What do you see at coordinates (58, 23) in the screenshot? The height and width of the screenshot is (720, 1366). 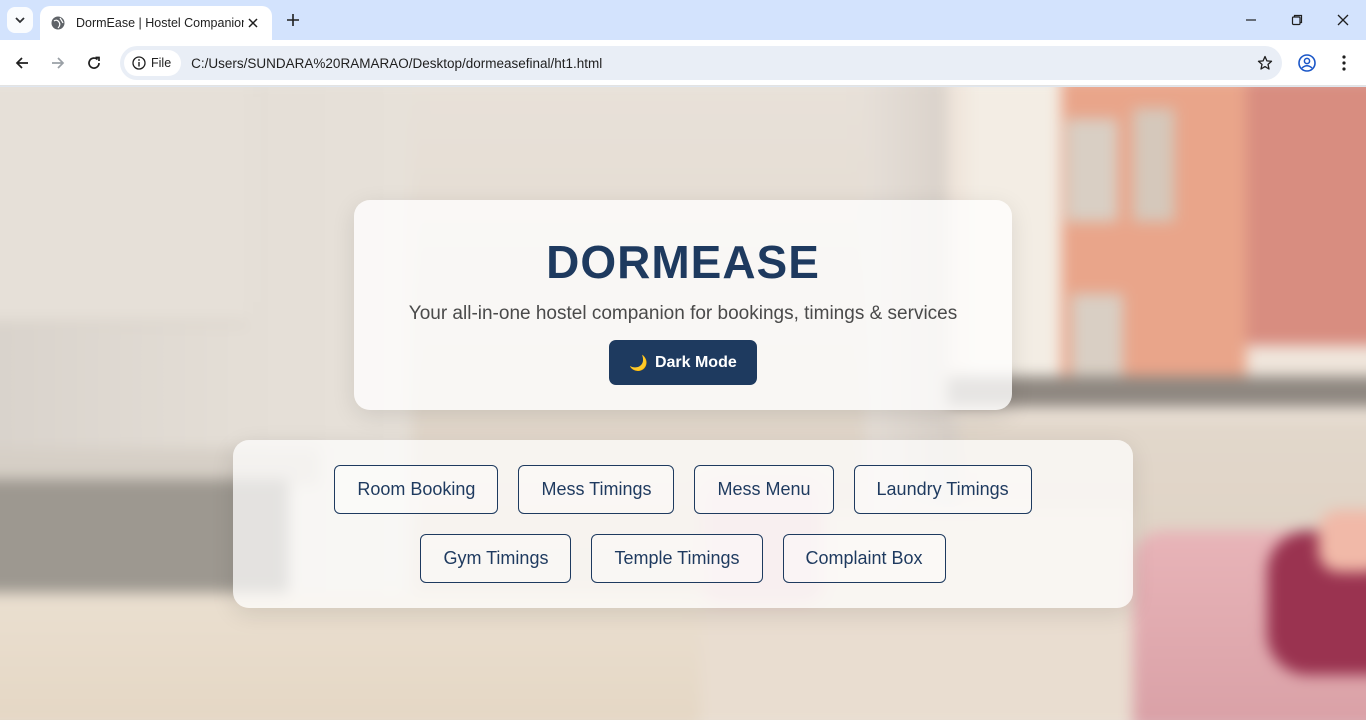 I see `globe-icon` at bounding box center [58, 23].